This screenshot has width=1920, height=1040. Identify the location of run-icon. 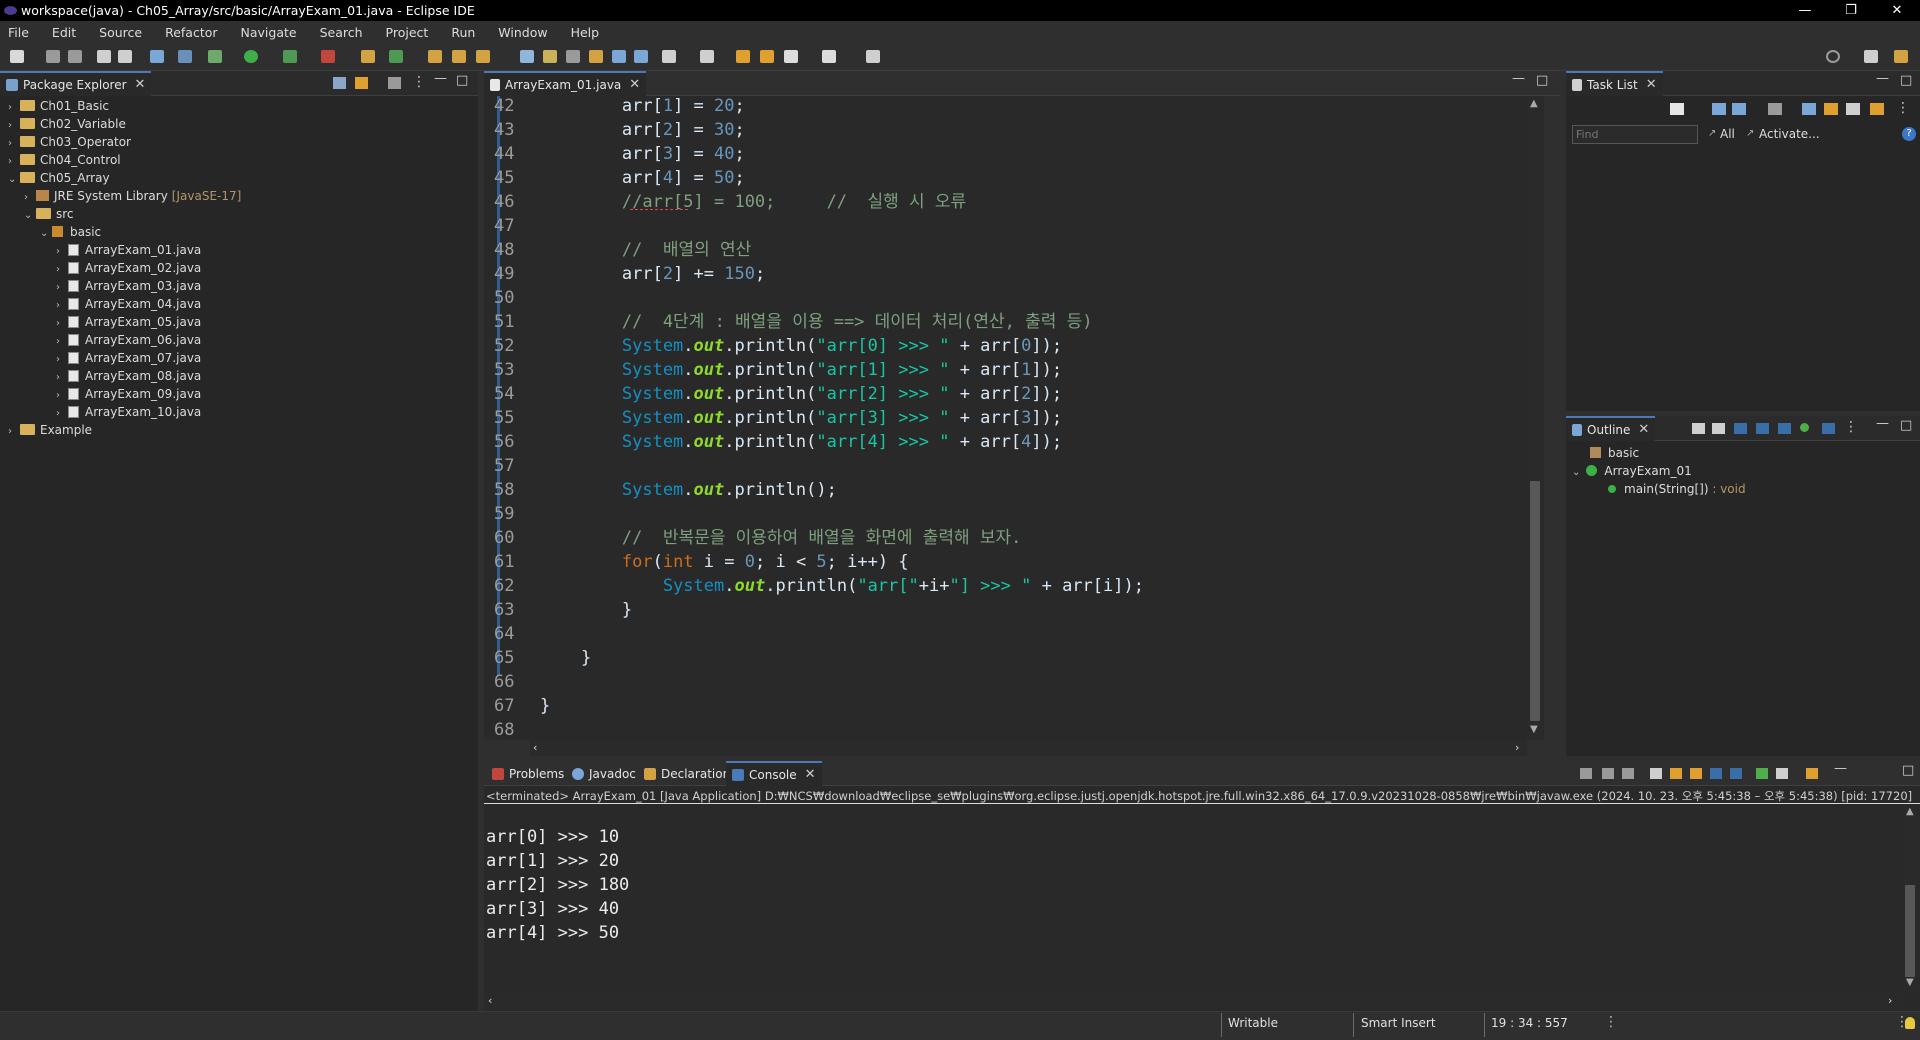
(251, 56).